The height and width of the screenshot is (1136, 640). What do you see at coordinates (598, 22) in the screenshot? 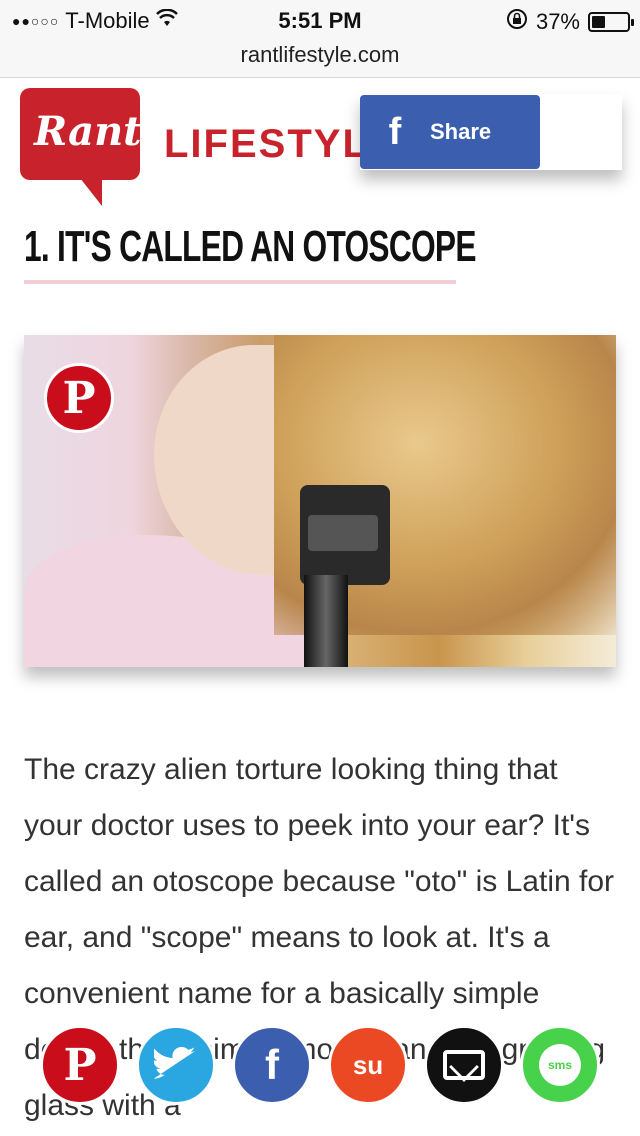
I see `battery-level` at bounding box center [598, 22].